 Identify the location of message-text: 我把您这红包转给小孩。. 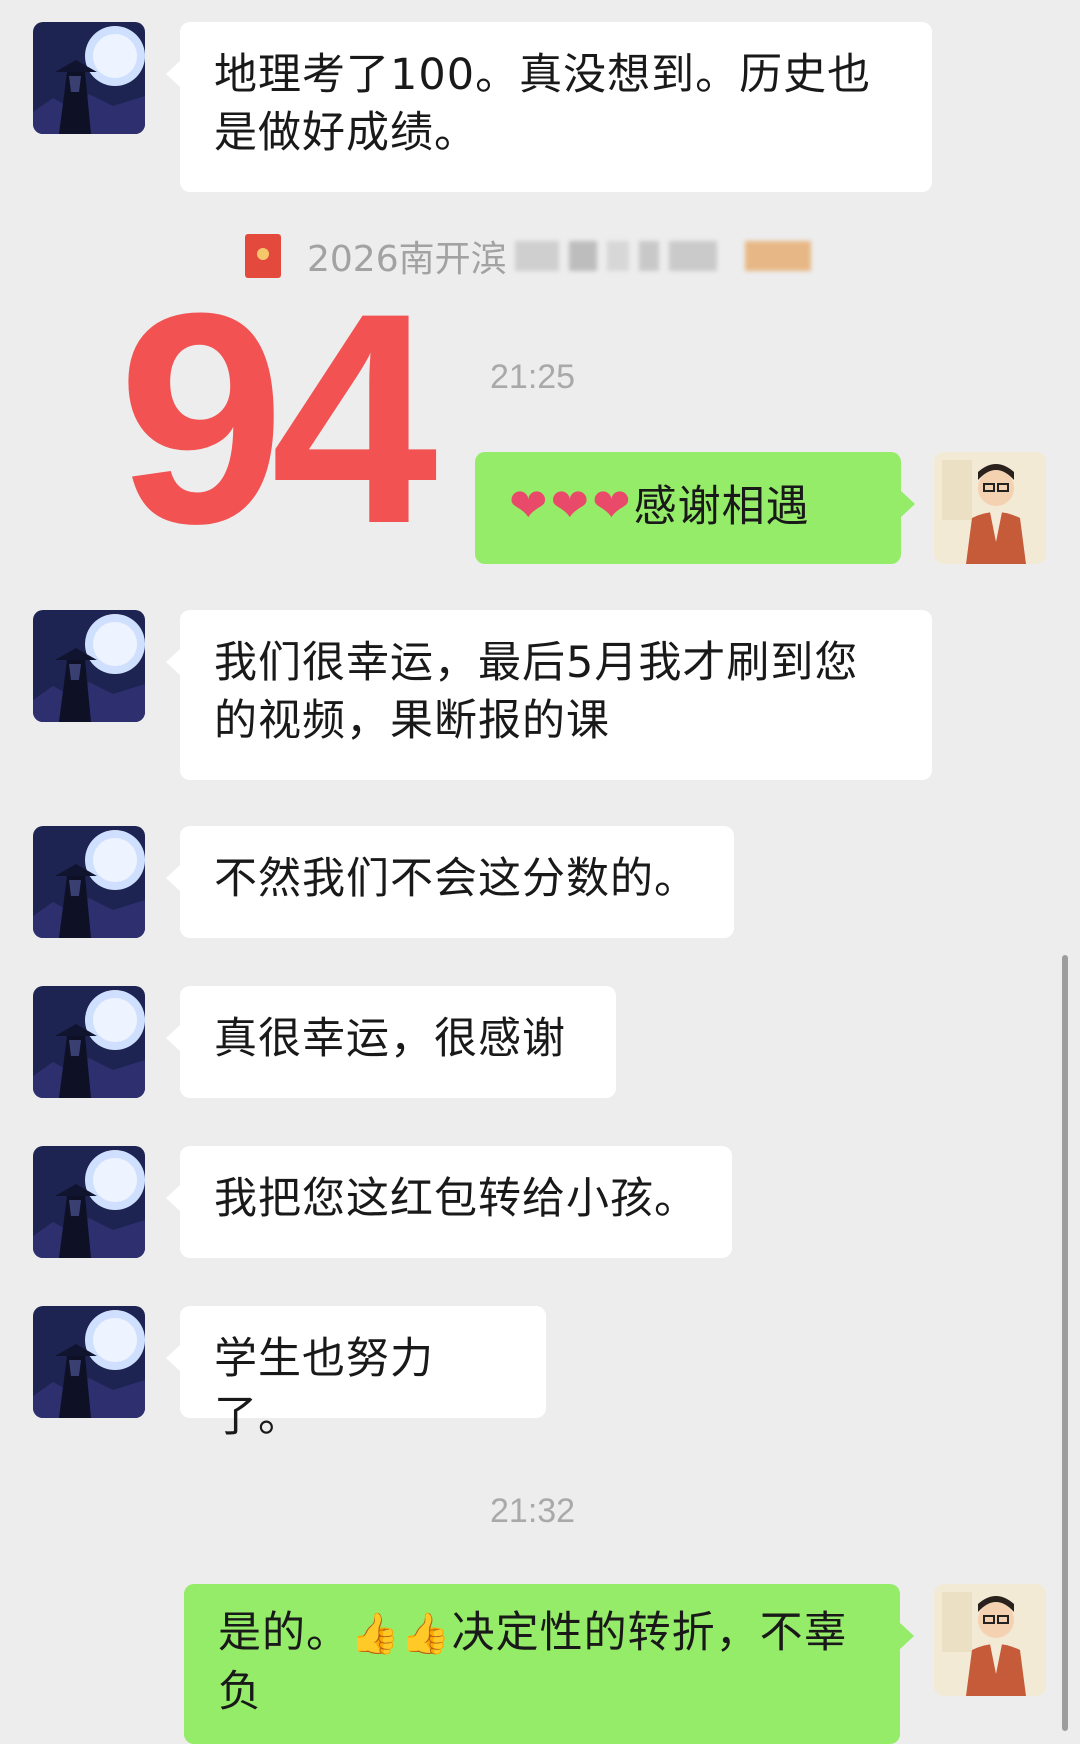
(456, 1199).